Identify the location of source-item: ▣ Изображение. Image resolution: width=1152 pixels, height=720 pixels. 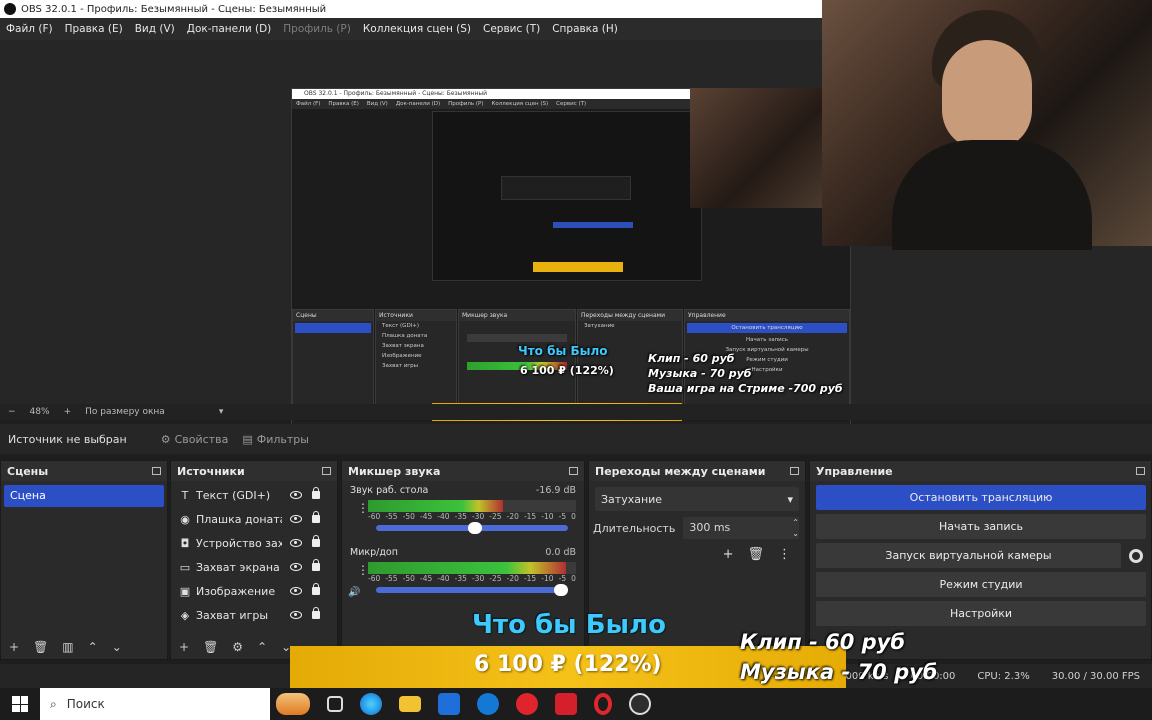
(254, 591).